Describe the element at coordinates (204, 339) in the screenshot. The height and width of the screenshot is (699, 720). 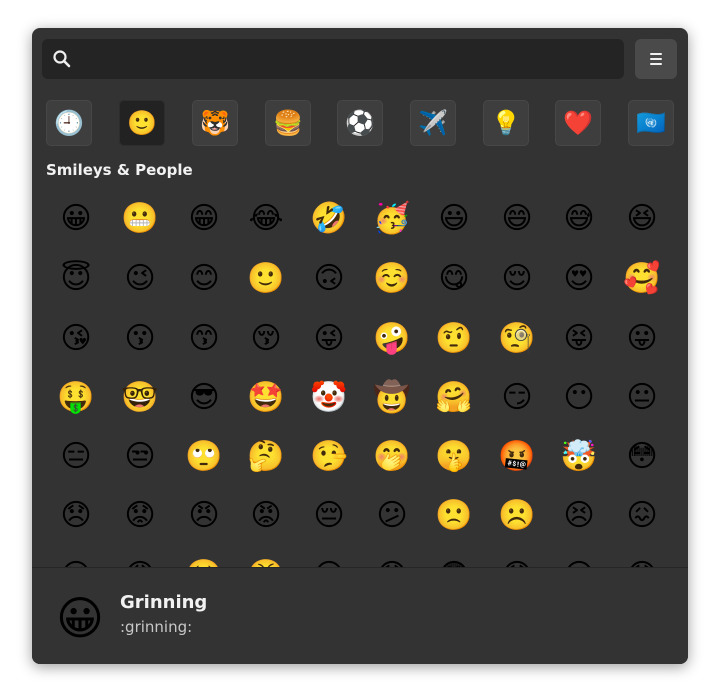
I see `emoji-button: 😙` at that location.